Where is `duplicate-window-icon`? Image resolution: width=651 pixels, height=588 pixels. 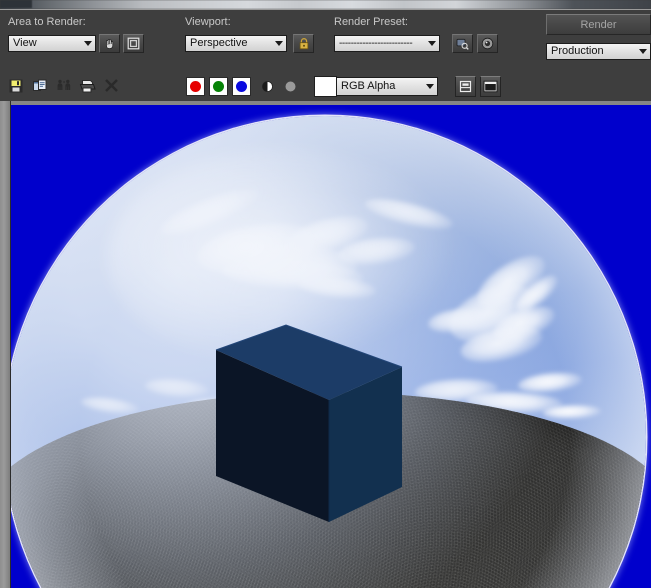
duplicate-window-icon is located at coordinates (490, 86).